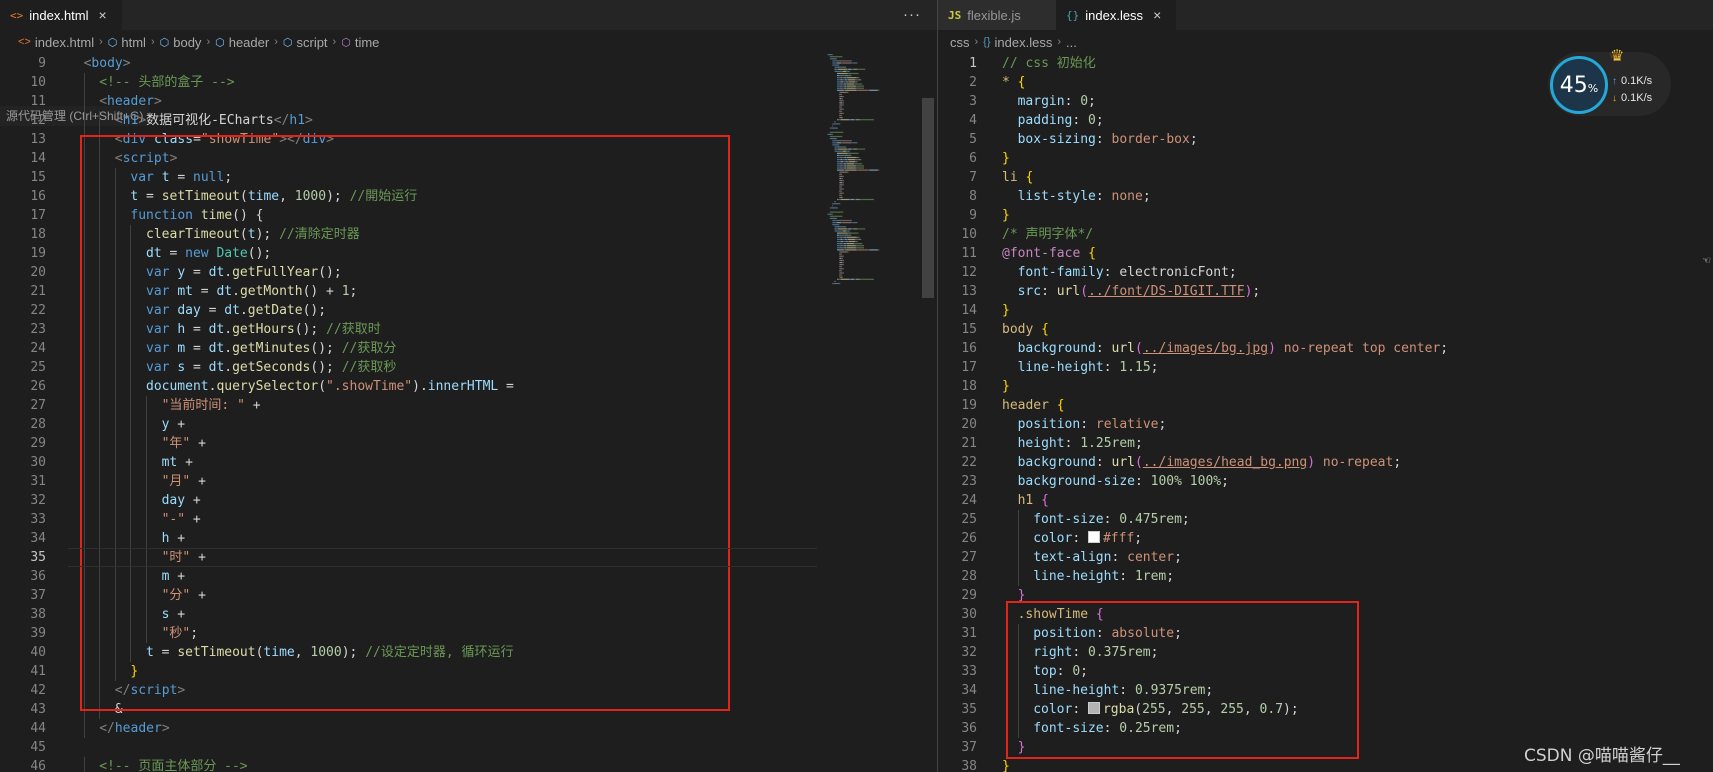  I want to click on code-line: 12 font-family: electronicFont;, so click(1325, 272).